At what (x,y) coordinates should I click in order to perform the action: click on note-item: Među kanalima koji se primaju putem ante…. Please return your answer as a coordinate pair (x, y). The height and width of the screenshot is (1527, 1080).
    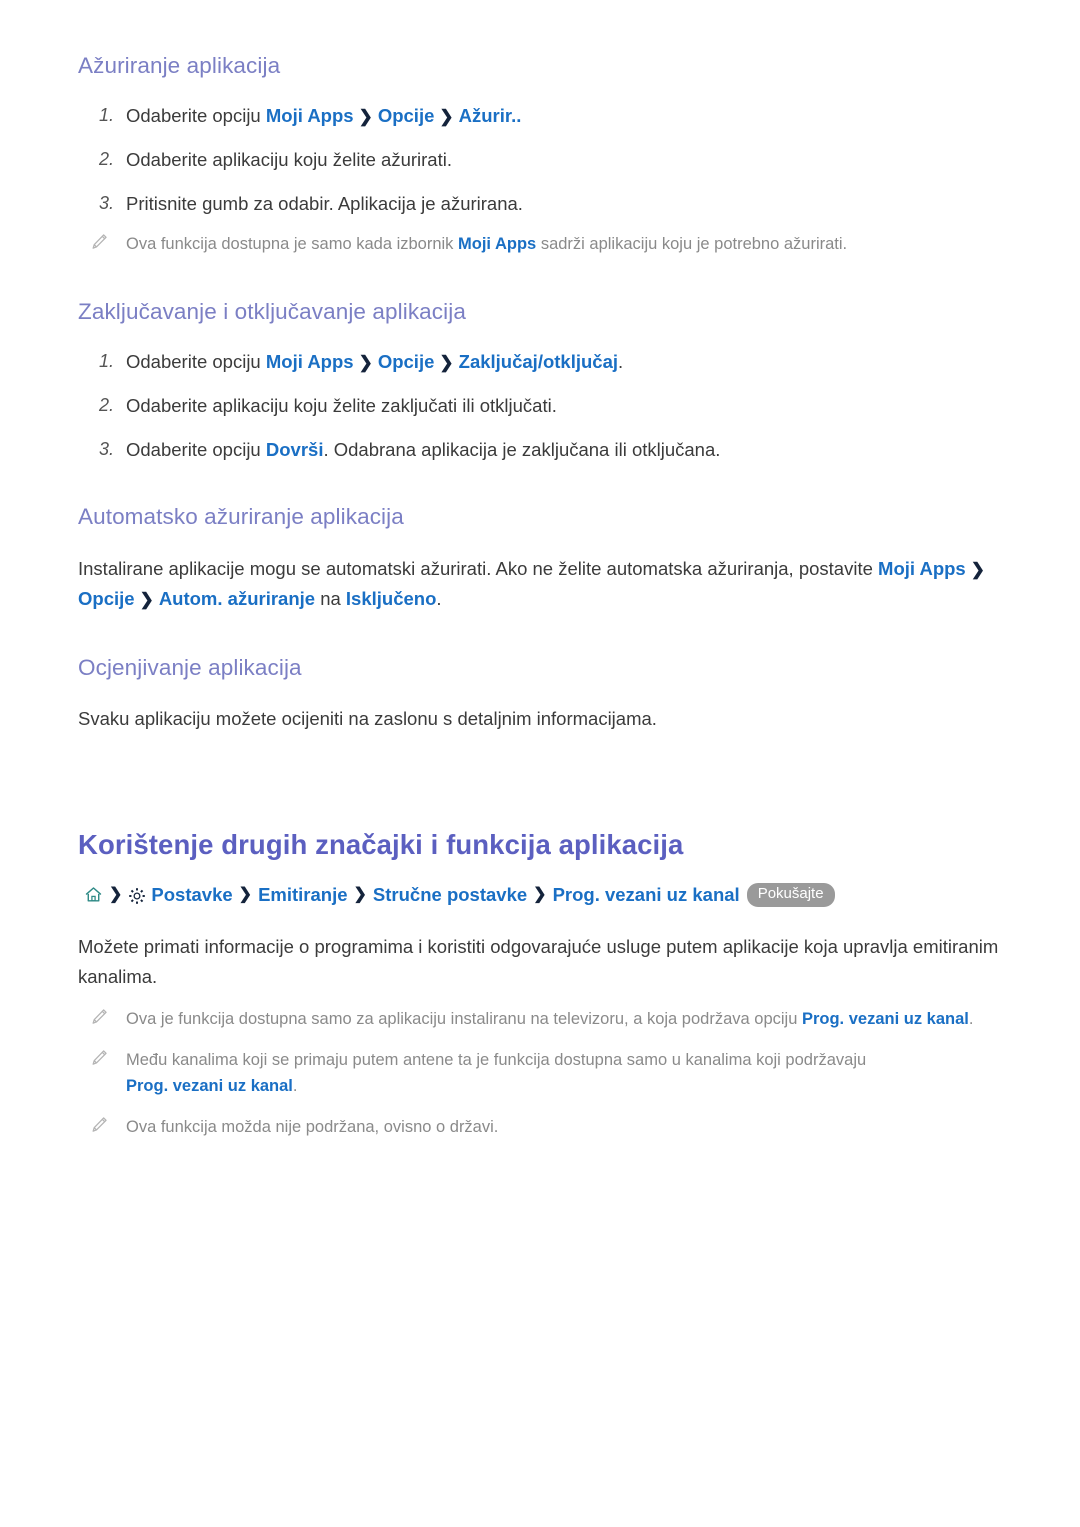
    Looking at the image, I should click on (540, 1073).